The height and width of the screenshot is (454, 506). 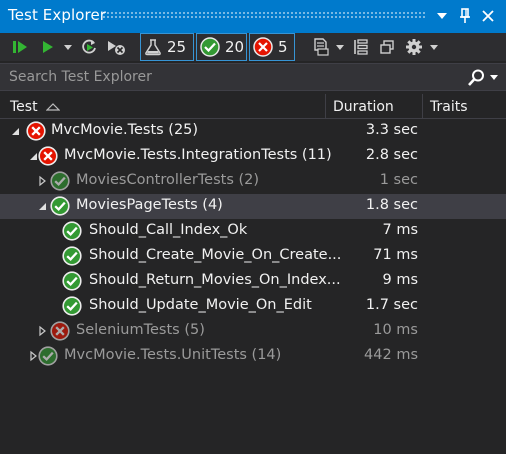 I want to click on settings-button, so click(x=414, y=47).